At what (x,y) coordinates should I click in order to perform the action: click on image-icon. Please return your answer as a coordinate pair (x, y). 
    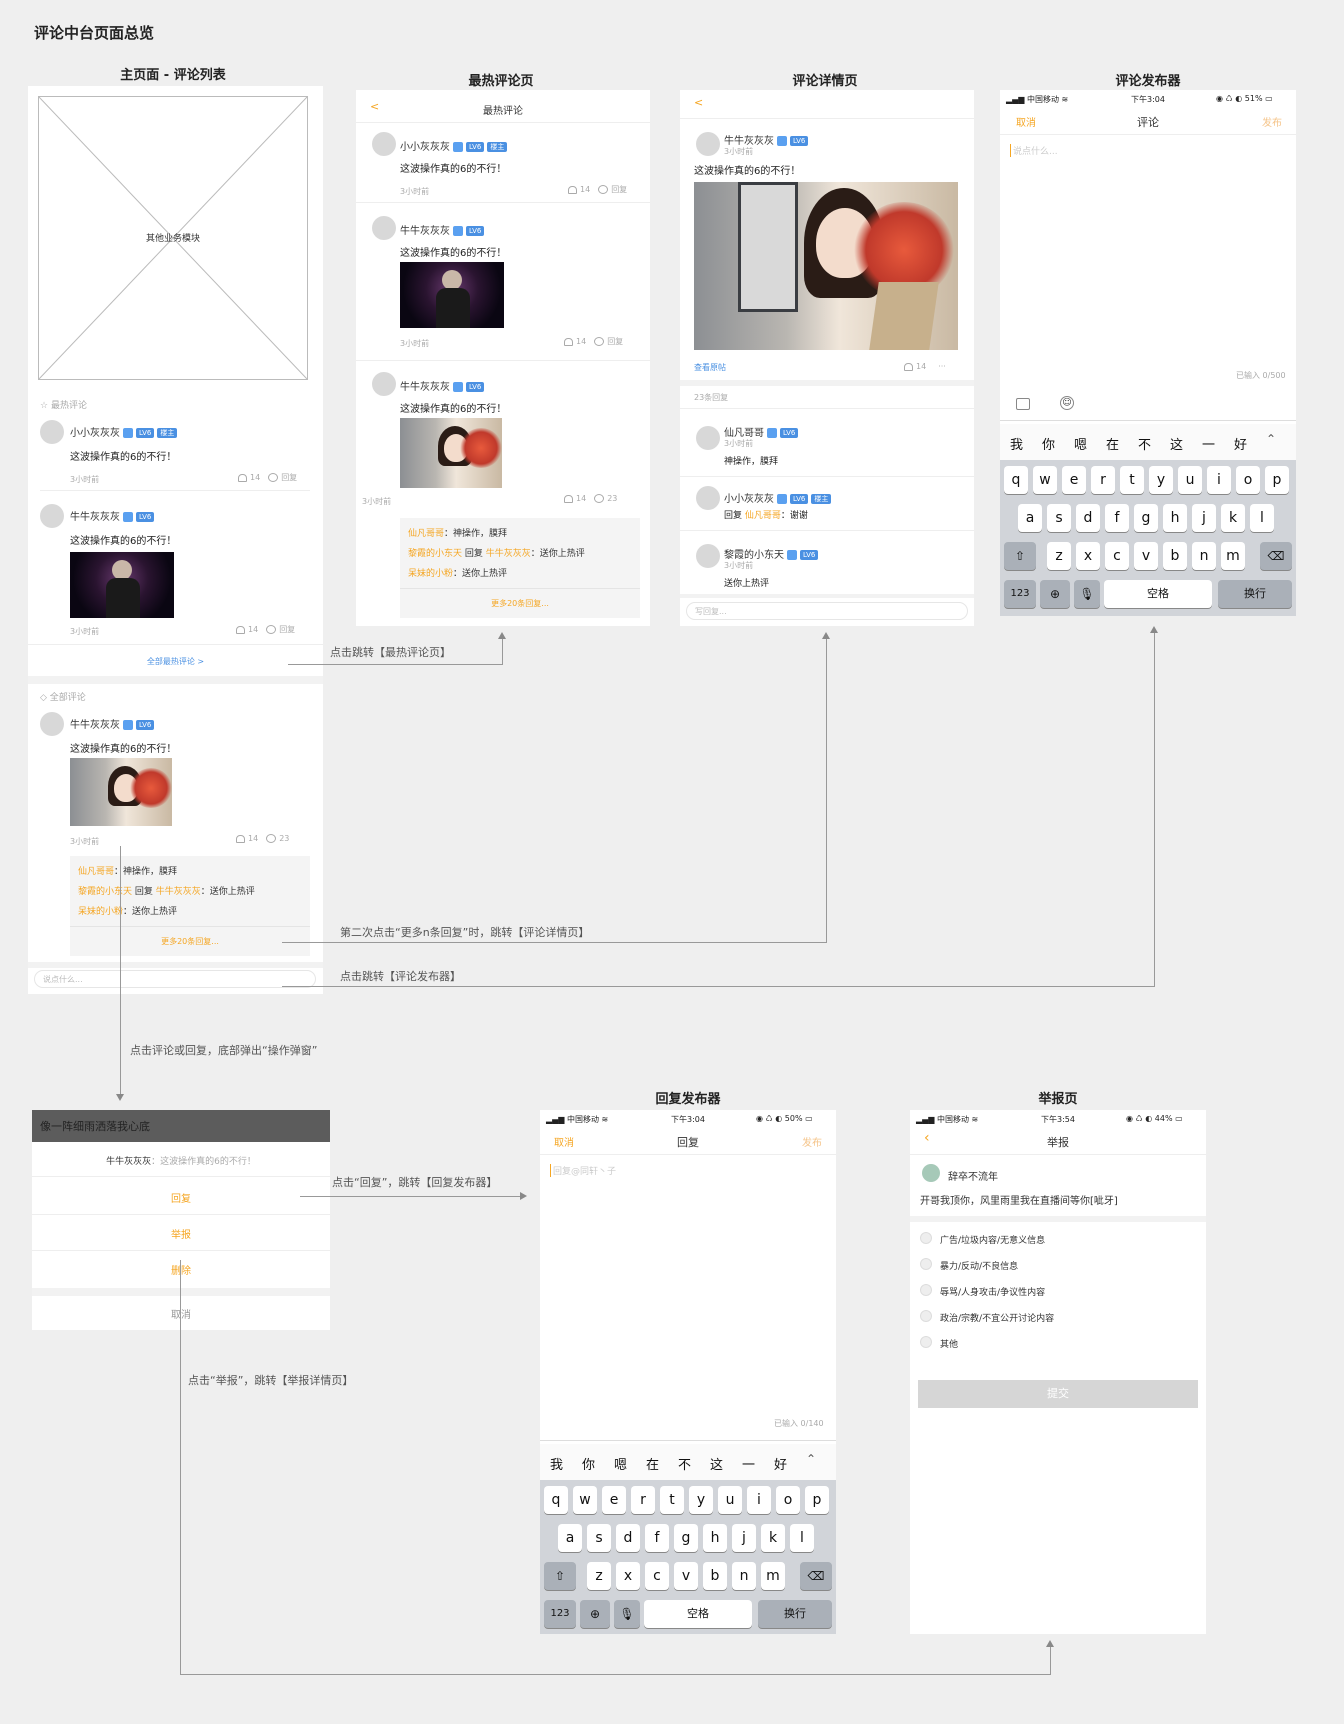
    Looking at the image, I should click on (1023, 404).